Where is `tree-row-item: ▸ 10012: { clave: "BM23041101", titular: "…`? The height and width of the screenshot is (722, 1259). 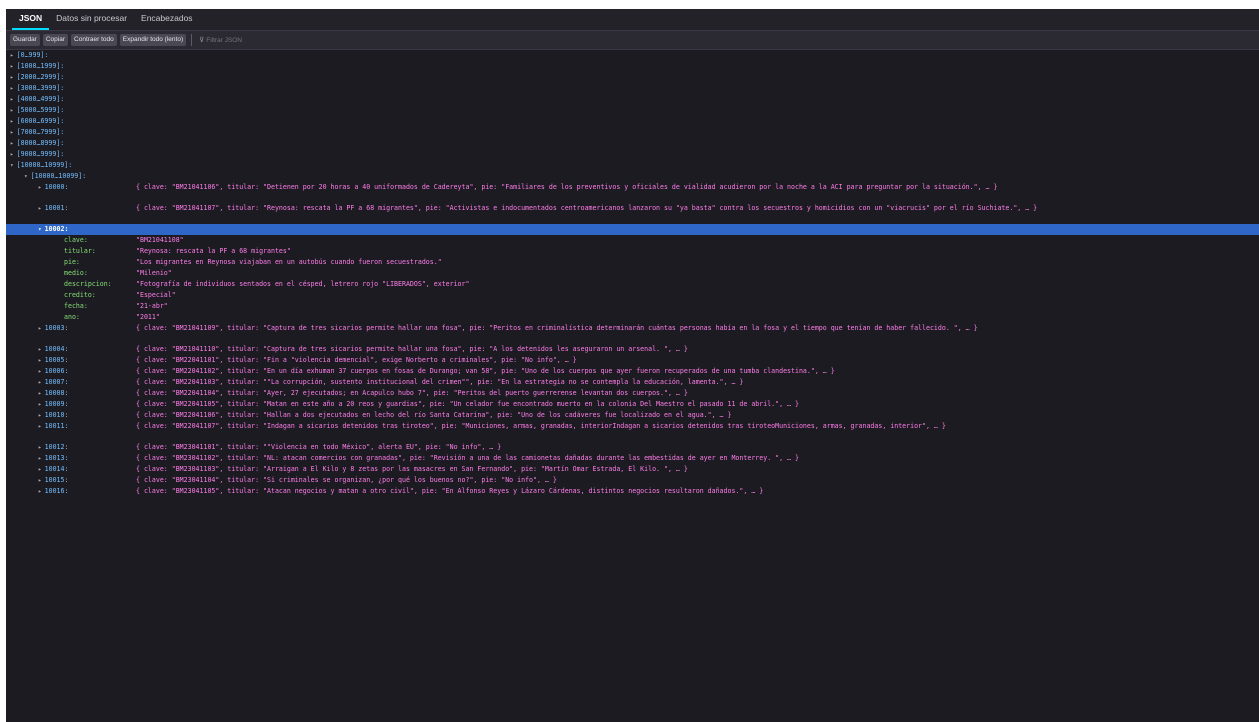
tree-row-item: ▸ 10012: { clave: "BM23041101", titular: "… is located at coordinates (632, 447).